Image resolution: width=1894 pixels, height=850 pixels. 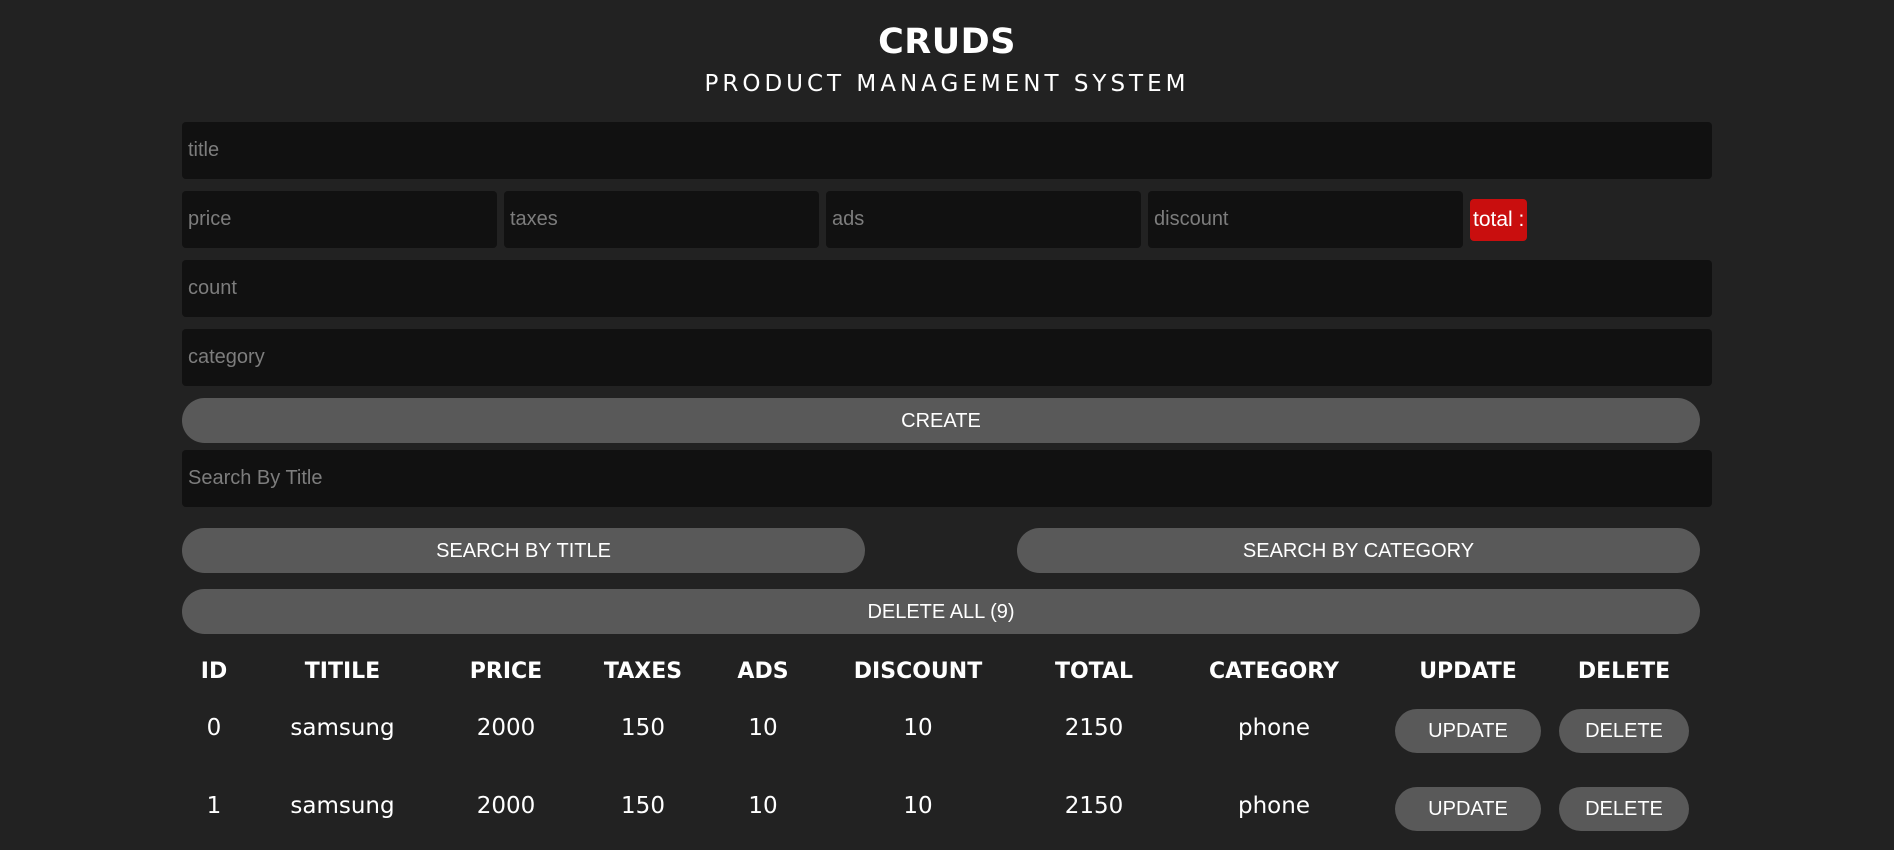 What do you see at coordinates (661, 219) in the screenshot?
I see `taxes-input` at bounding box center [661, 219].